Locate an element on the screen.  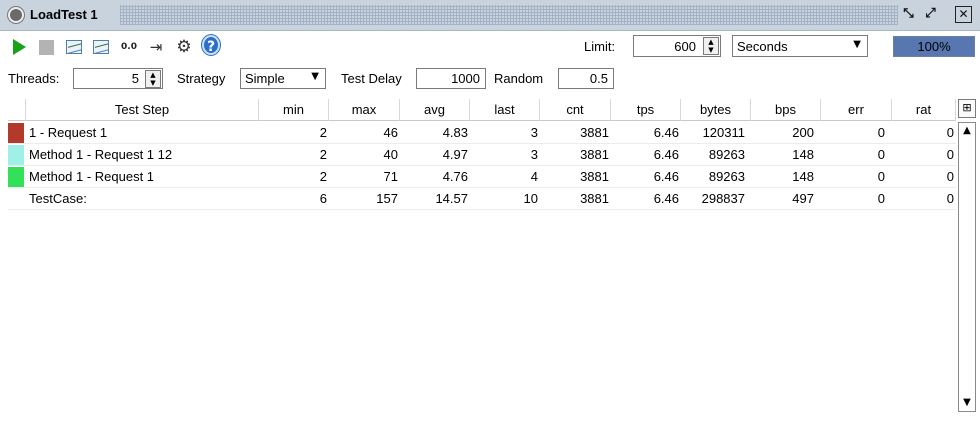
titlebar-drag-area is located at coordinates (509, 15).